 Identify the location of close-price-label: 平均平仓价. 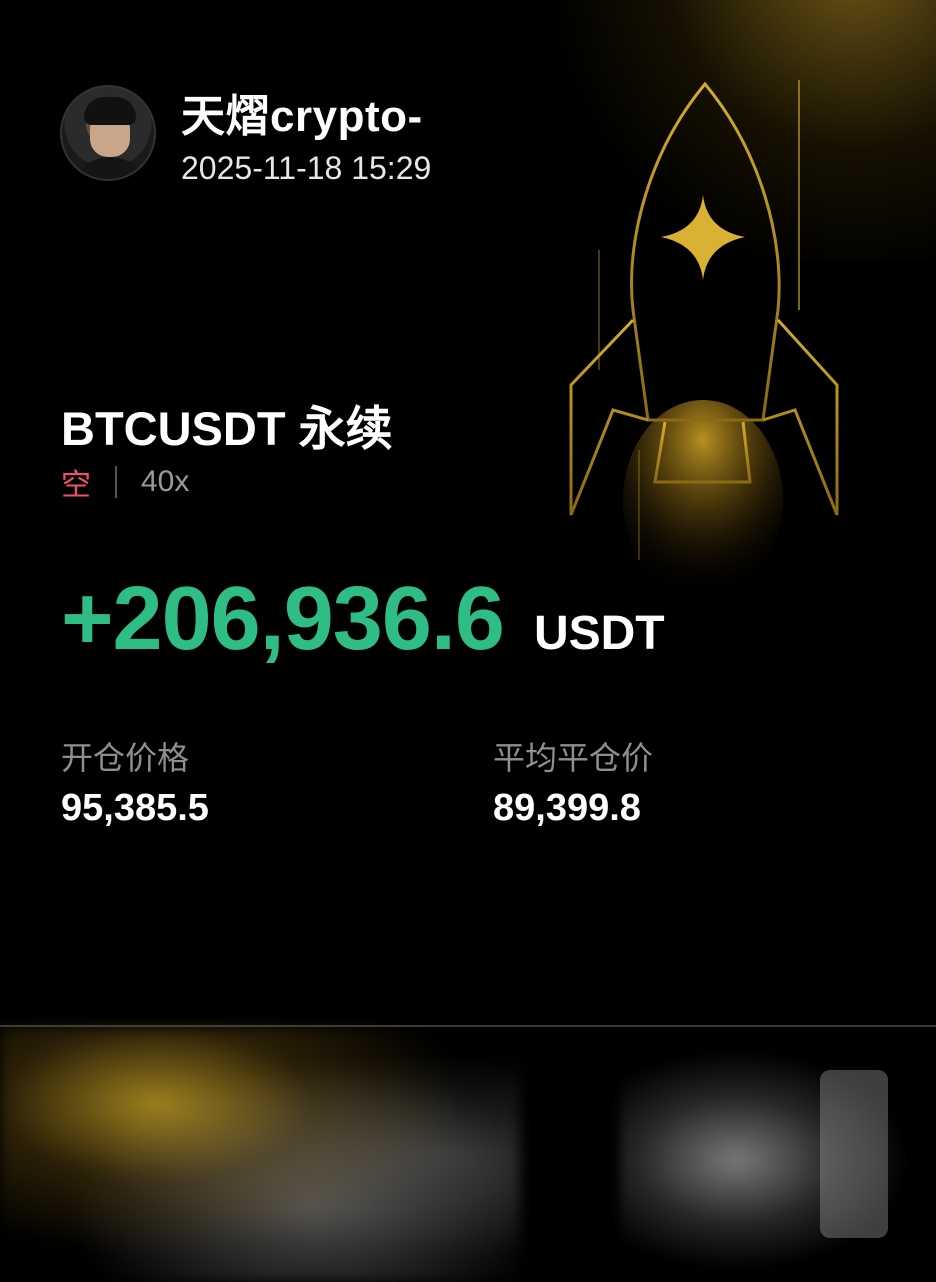
(573, 758).